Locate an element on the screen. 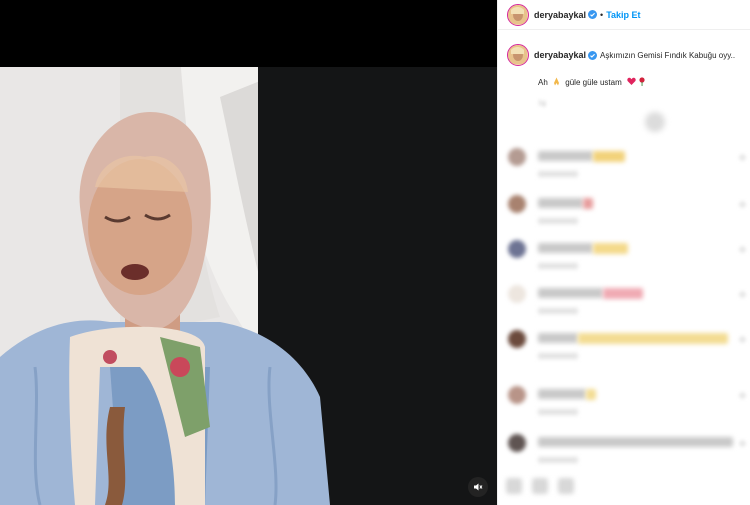 Image resolution: width=750 pixels, height=505 pixels. caption-avatar is located at coordinates (518, 55).